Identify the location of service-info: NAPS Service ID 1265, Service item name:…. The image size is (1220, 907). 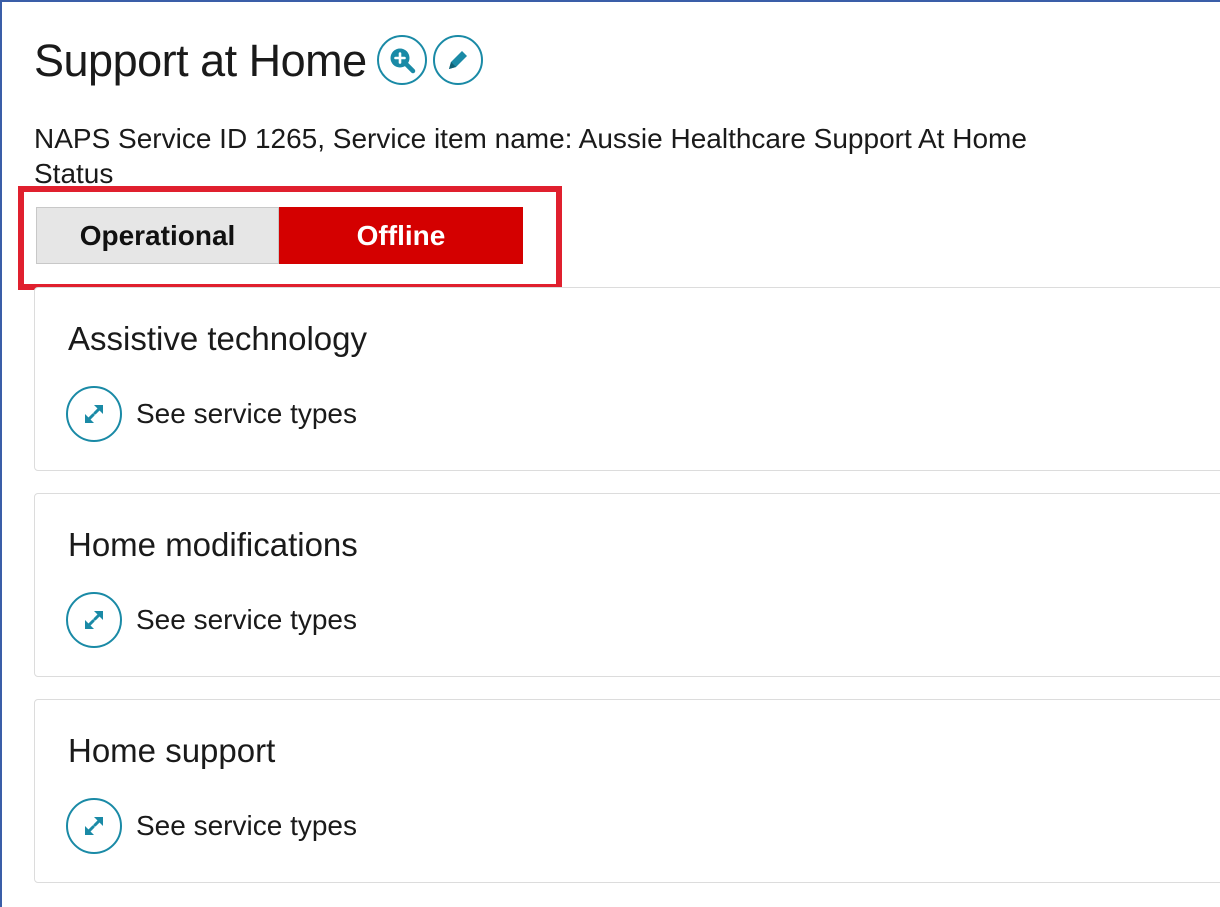
(530, 138).